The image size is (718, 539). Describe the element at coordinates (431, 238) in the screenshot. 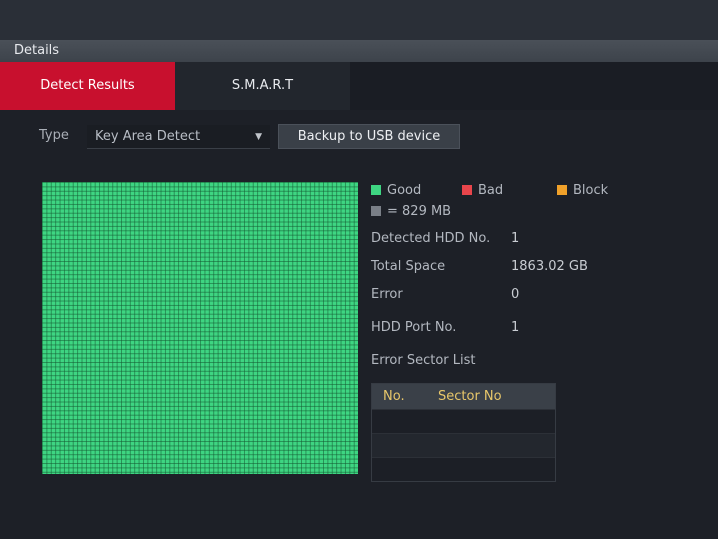

I see `detected-hdd-label: Detected HDD No.` at that location.